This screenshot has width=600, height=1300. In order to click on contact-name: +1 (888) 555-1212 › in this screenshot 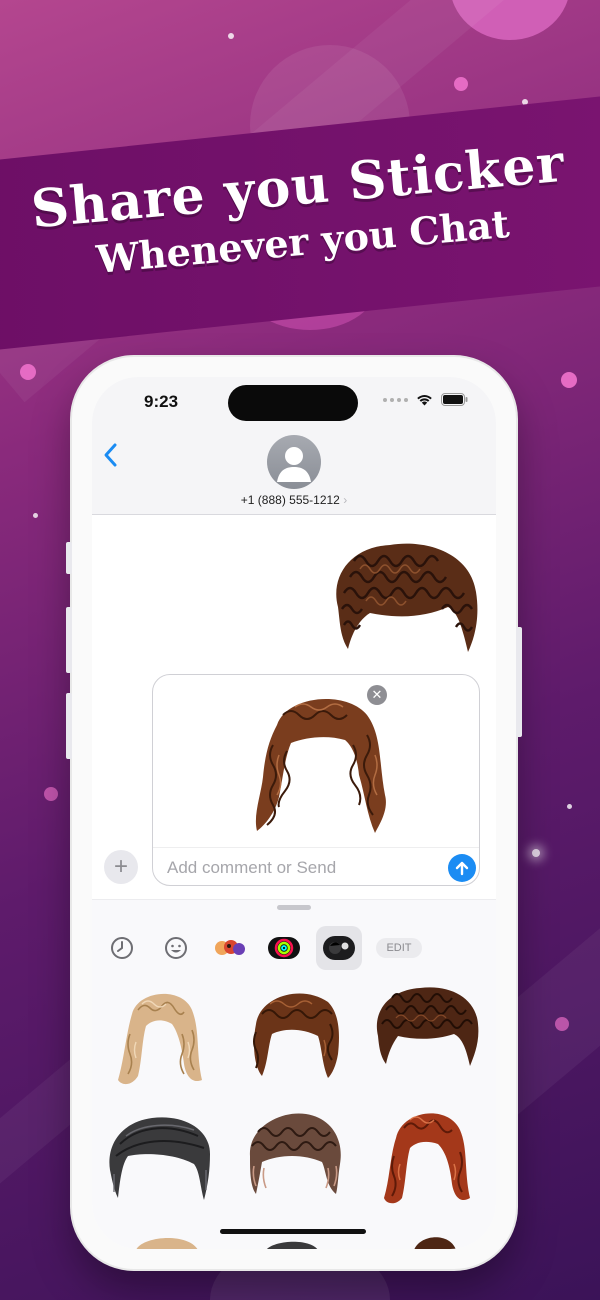, I will do `click(294, 500)`.